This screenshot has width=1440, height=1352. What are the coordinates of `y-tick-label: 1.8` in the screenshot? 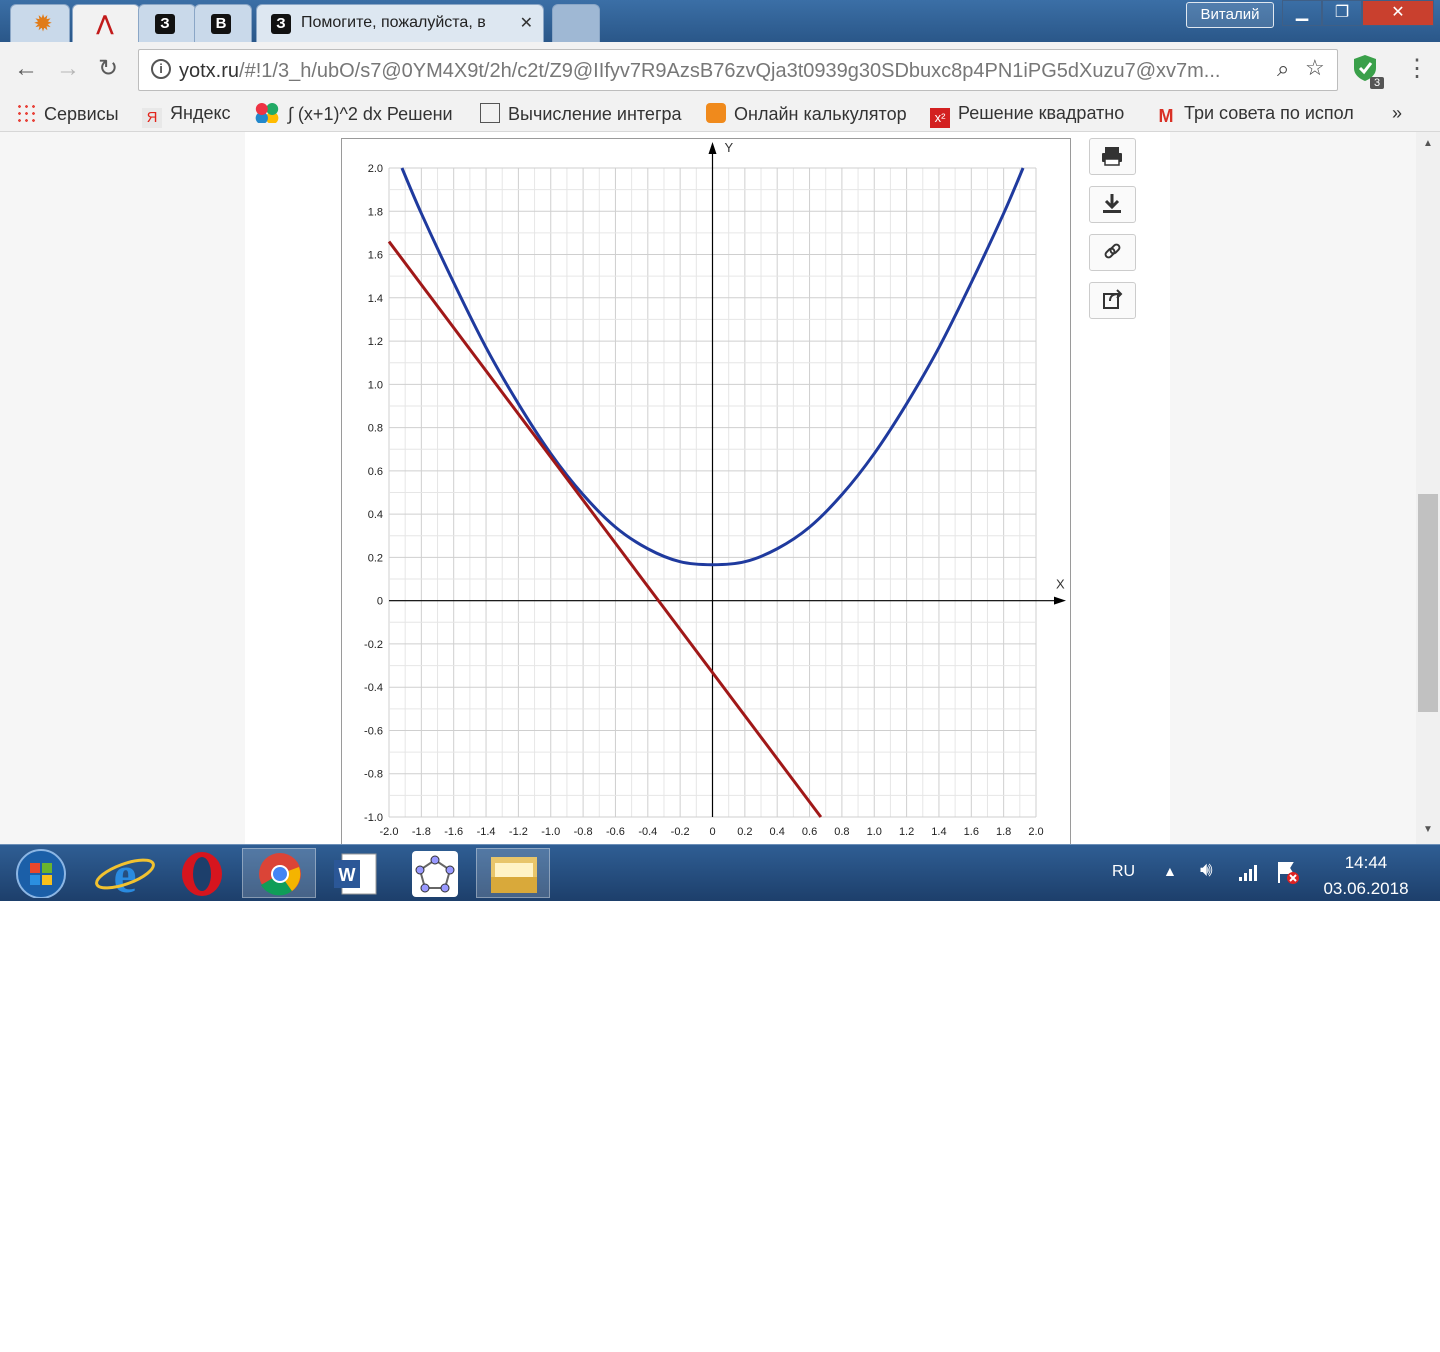 It's located at (375, 212).